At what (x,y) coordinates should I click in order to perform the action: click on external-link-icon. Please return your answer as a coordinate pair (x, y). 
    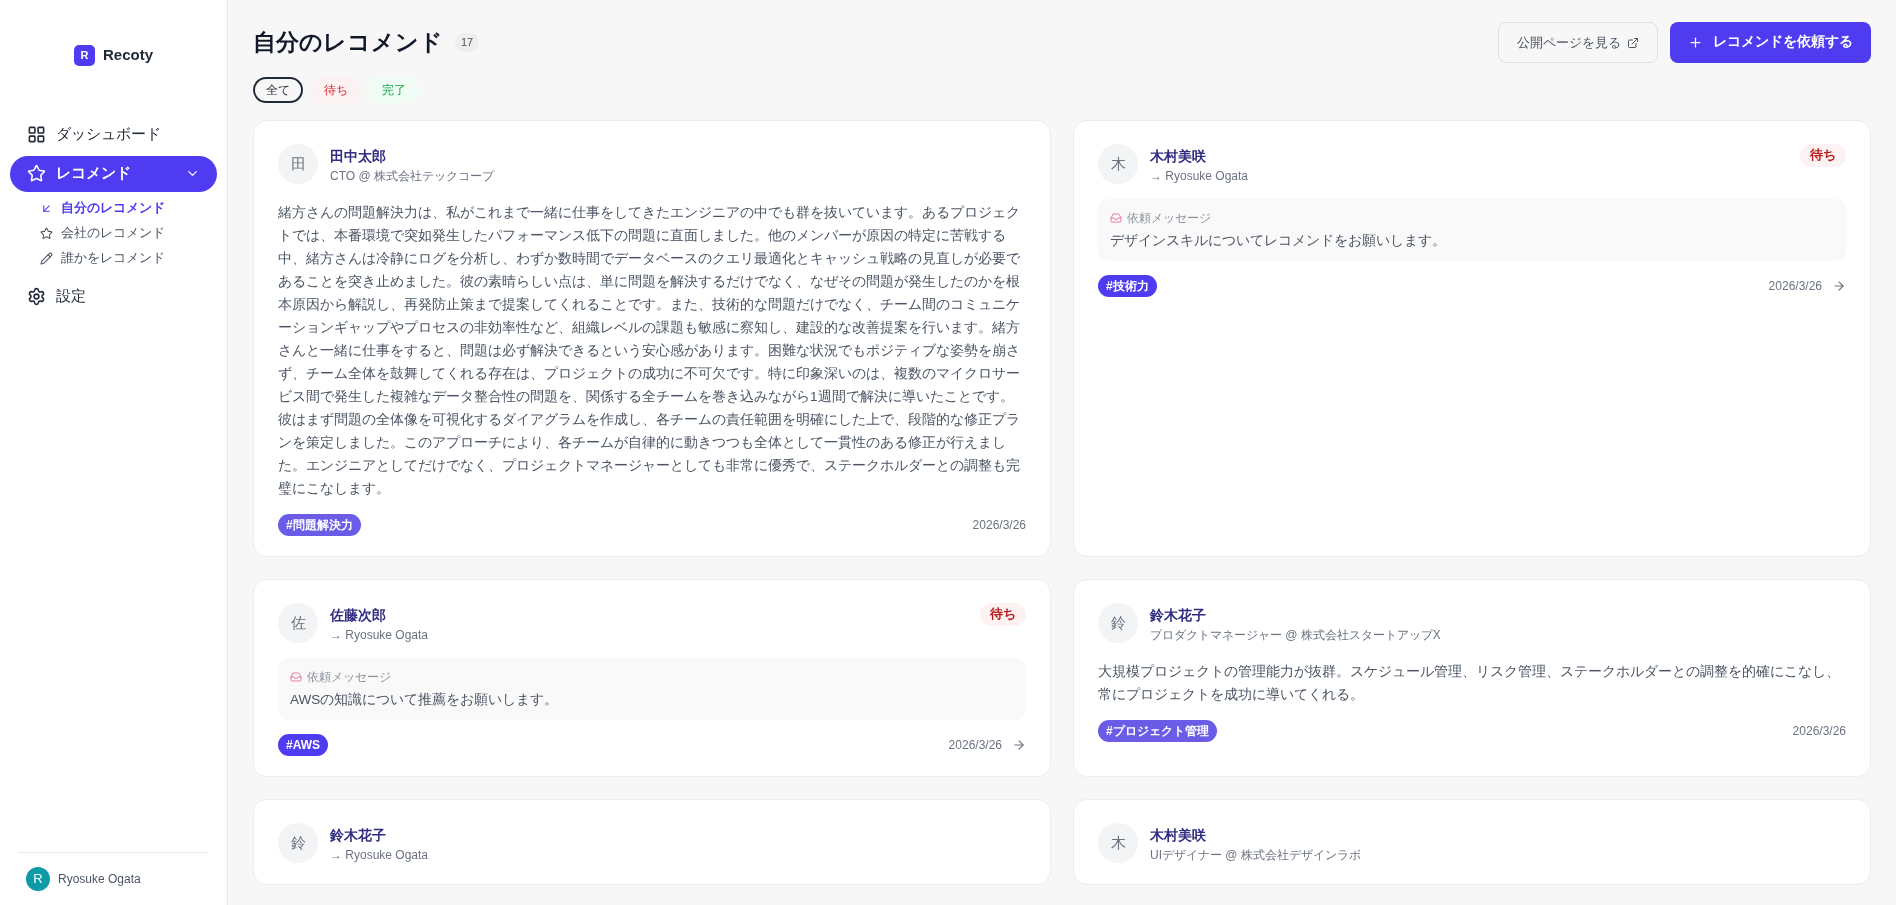
    Looking at the image, I should click on (1633, 42).